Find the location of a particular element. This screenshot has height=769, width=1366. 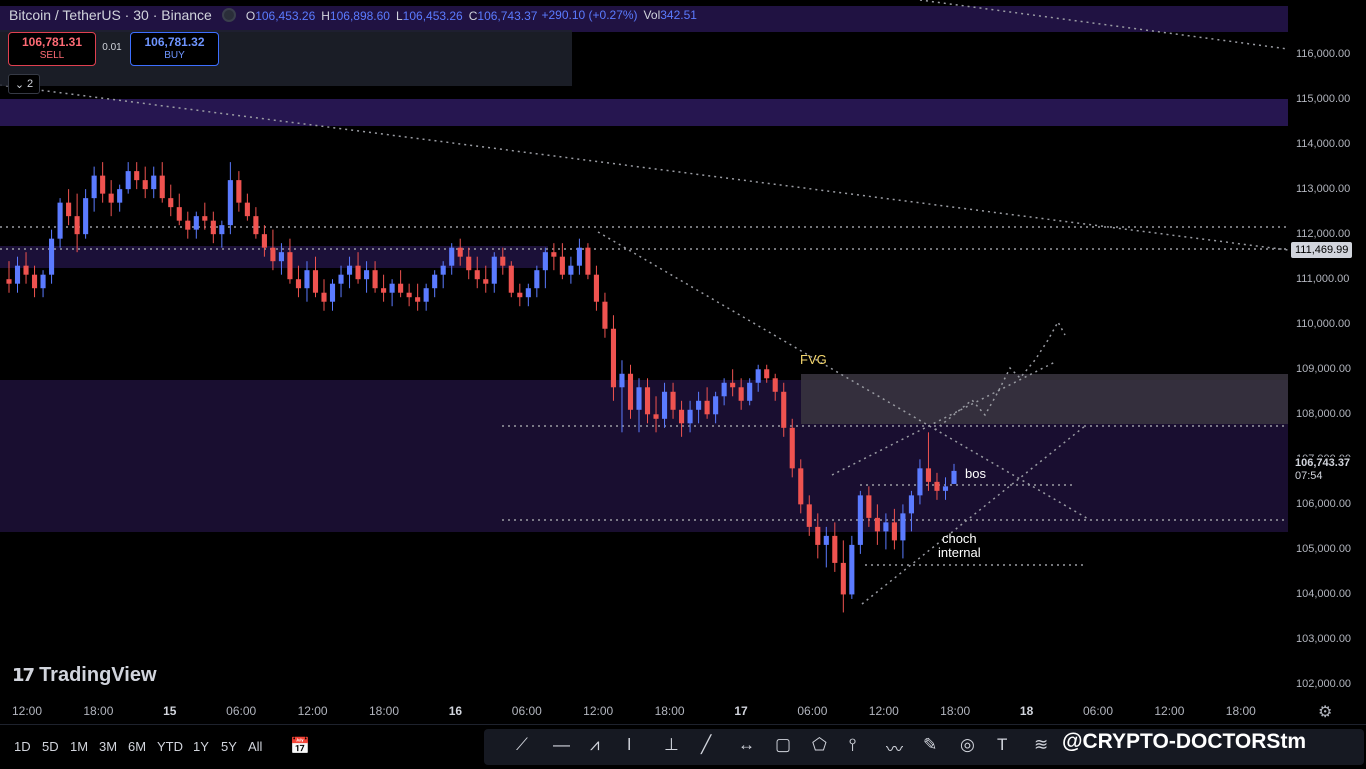

time-tick: 06:00 is located at coordinates (812, 711).